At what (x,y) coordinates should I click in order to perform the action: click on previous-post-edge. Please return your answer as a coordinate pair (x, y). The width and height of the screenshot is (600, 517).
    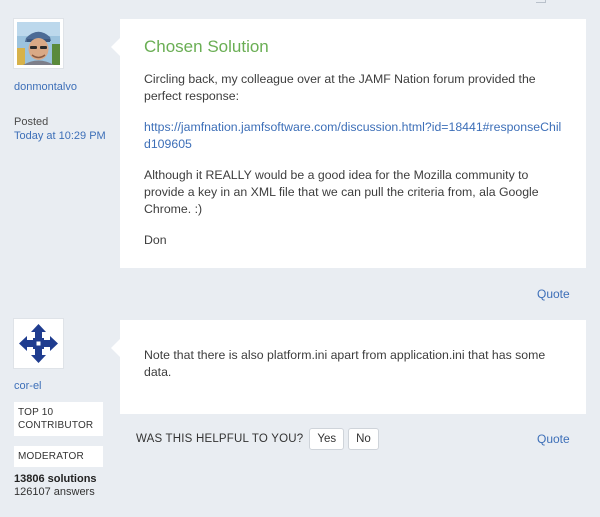
    Looking at the image, I should click on (541, 1).